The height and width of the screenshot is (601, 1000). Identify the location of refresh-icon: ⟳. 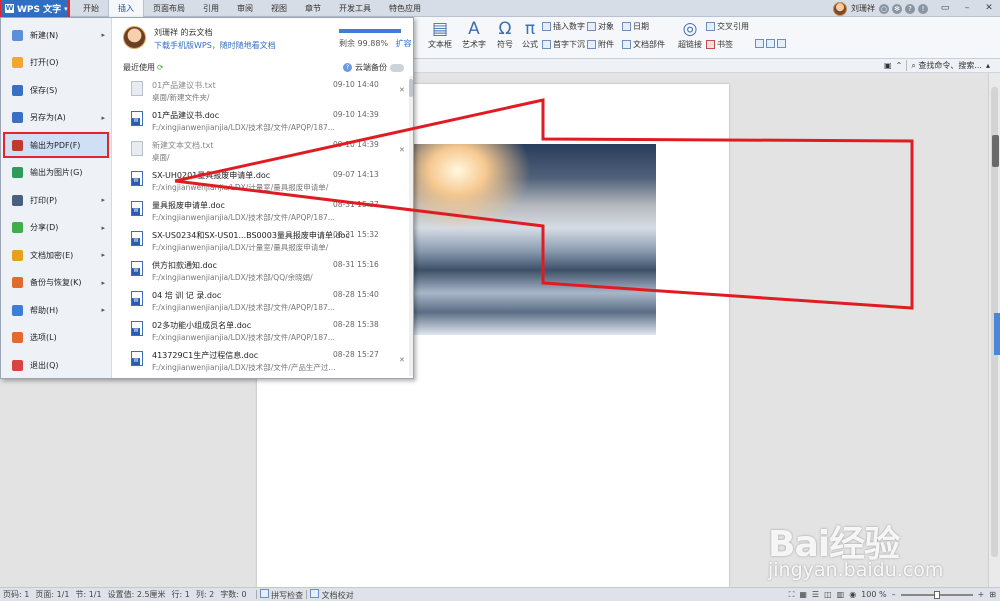
(160, 67).